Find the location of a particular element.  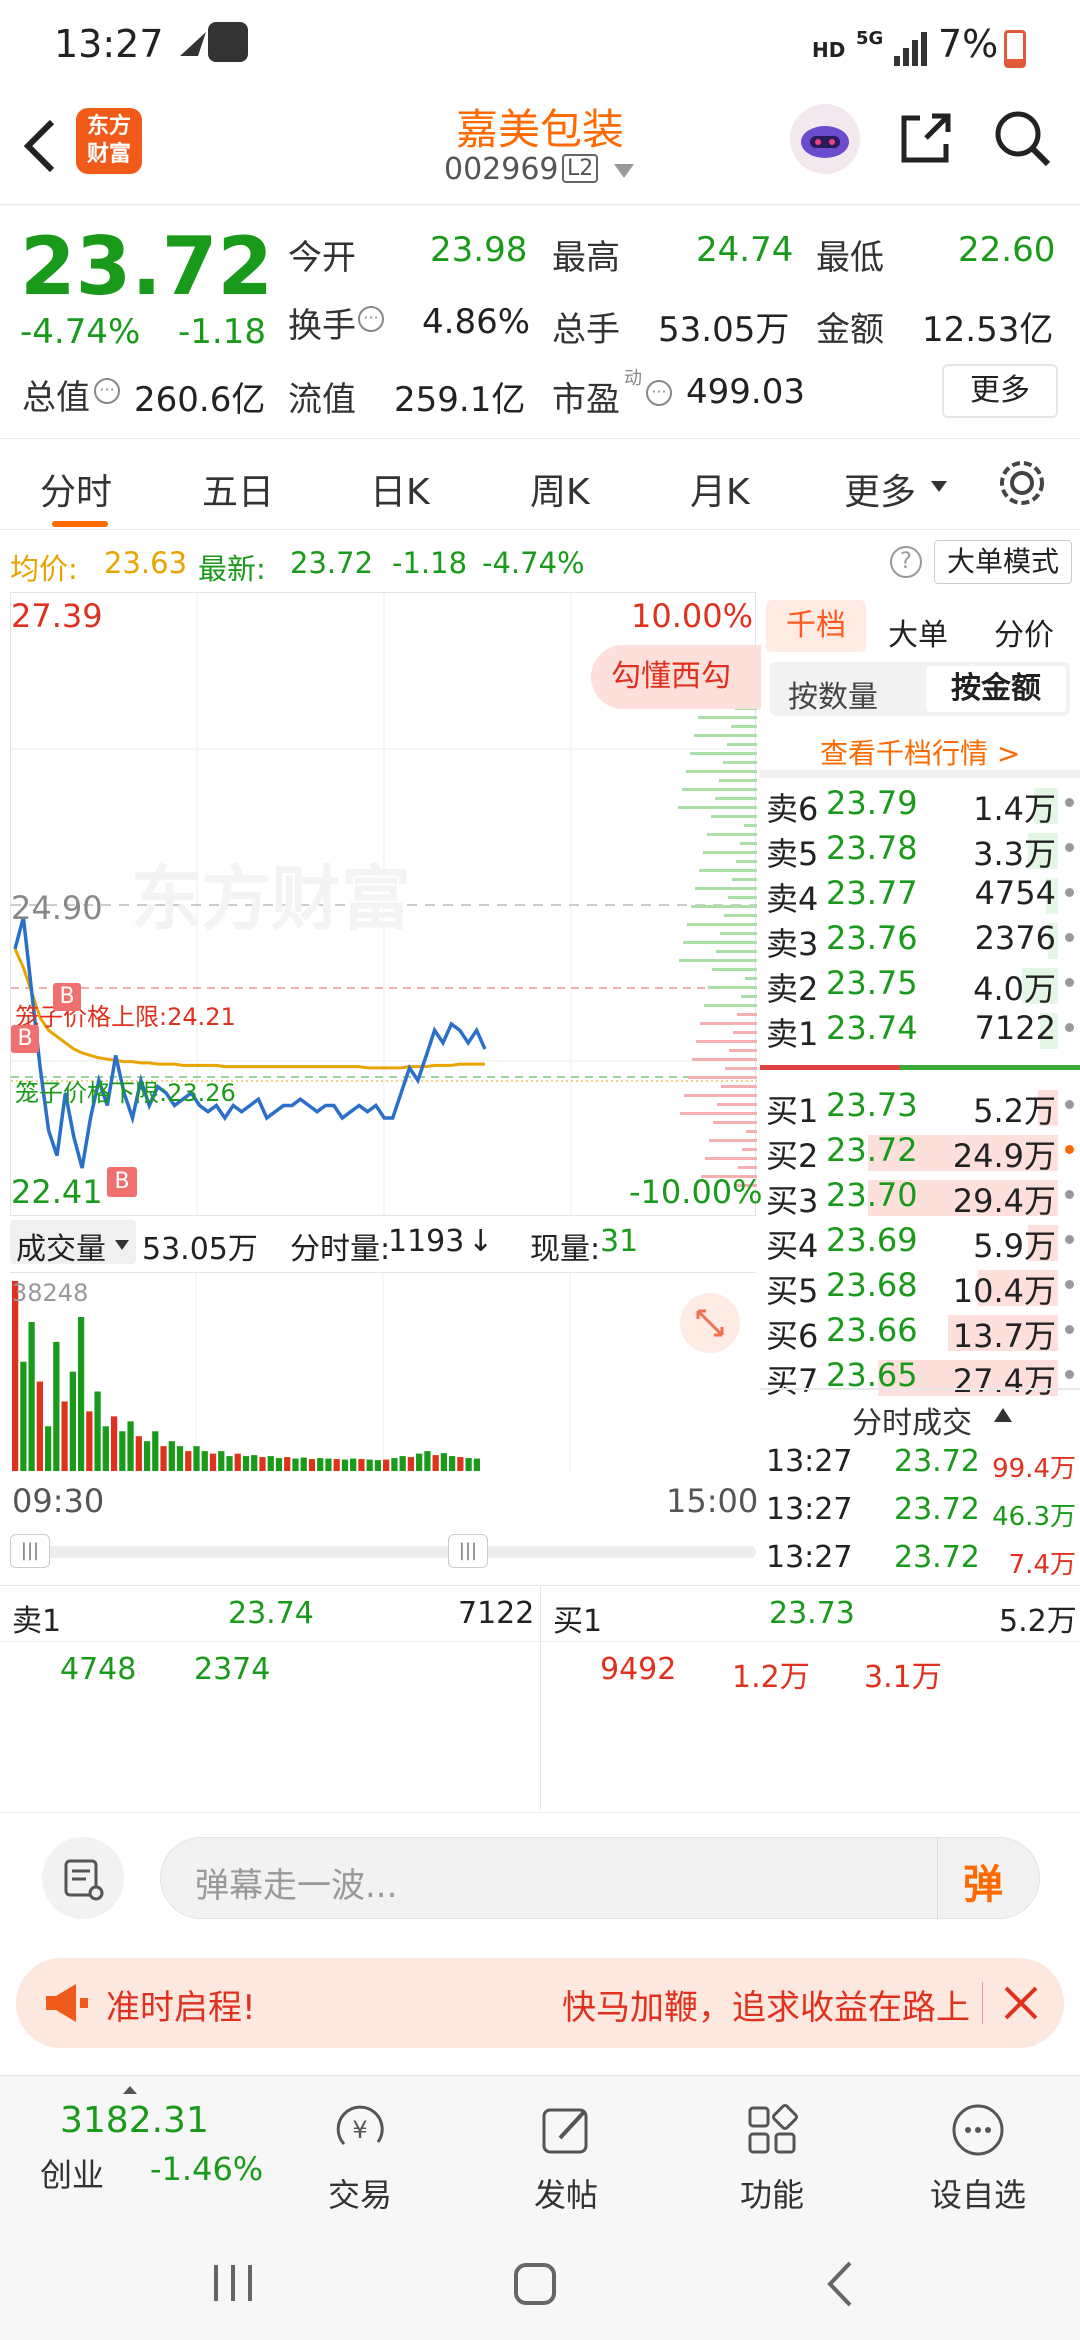

expand-icon is located at coordinates (710, 1323).